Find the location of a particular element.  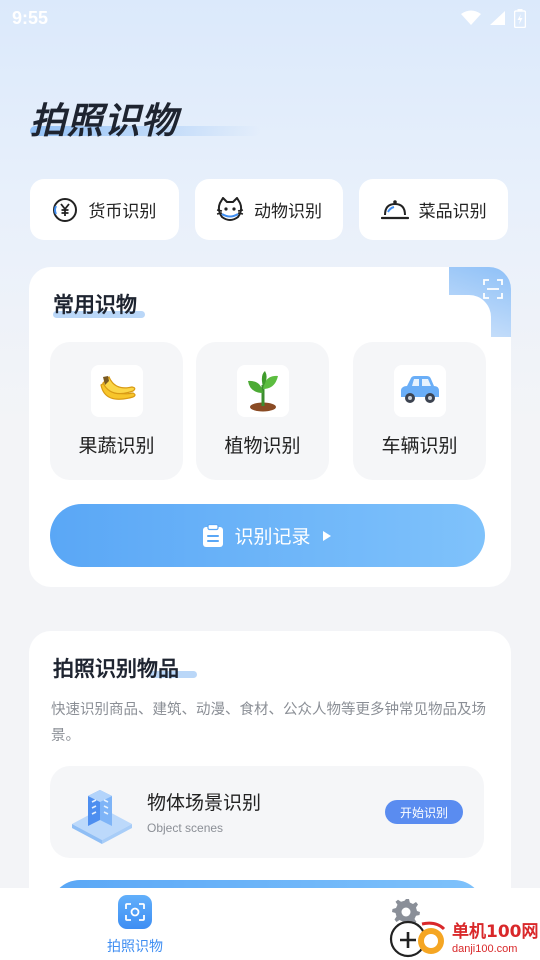

dish-cloche-icon is located at coordinates (394, 209).